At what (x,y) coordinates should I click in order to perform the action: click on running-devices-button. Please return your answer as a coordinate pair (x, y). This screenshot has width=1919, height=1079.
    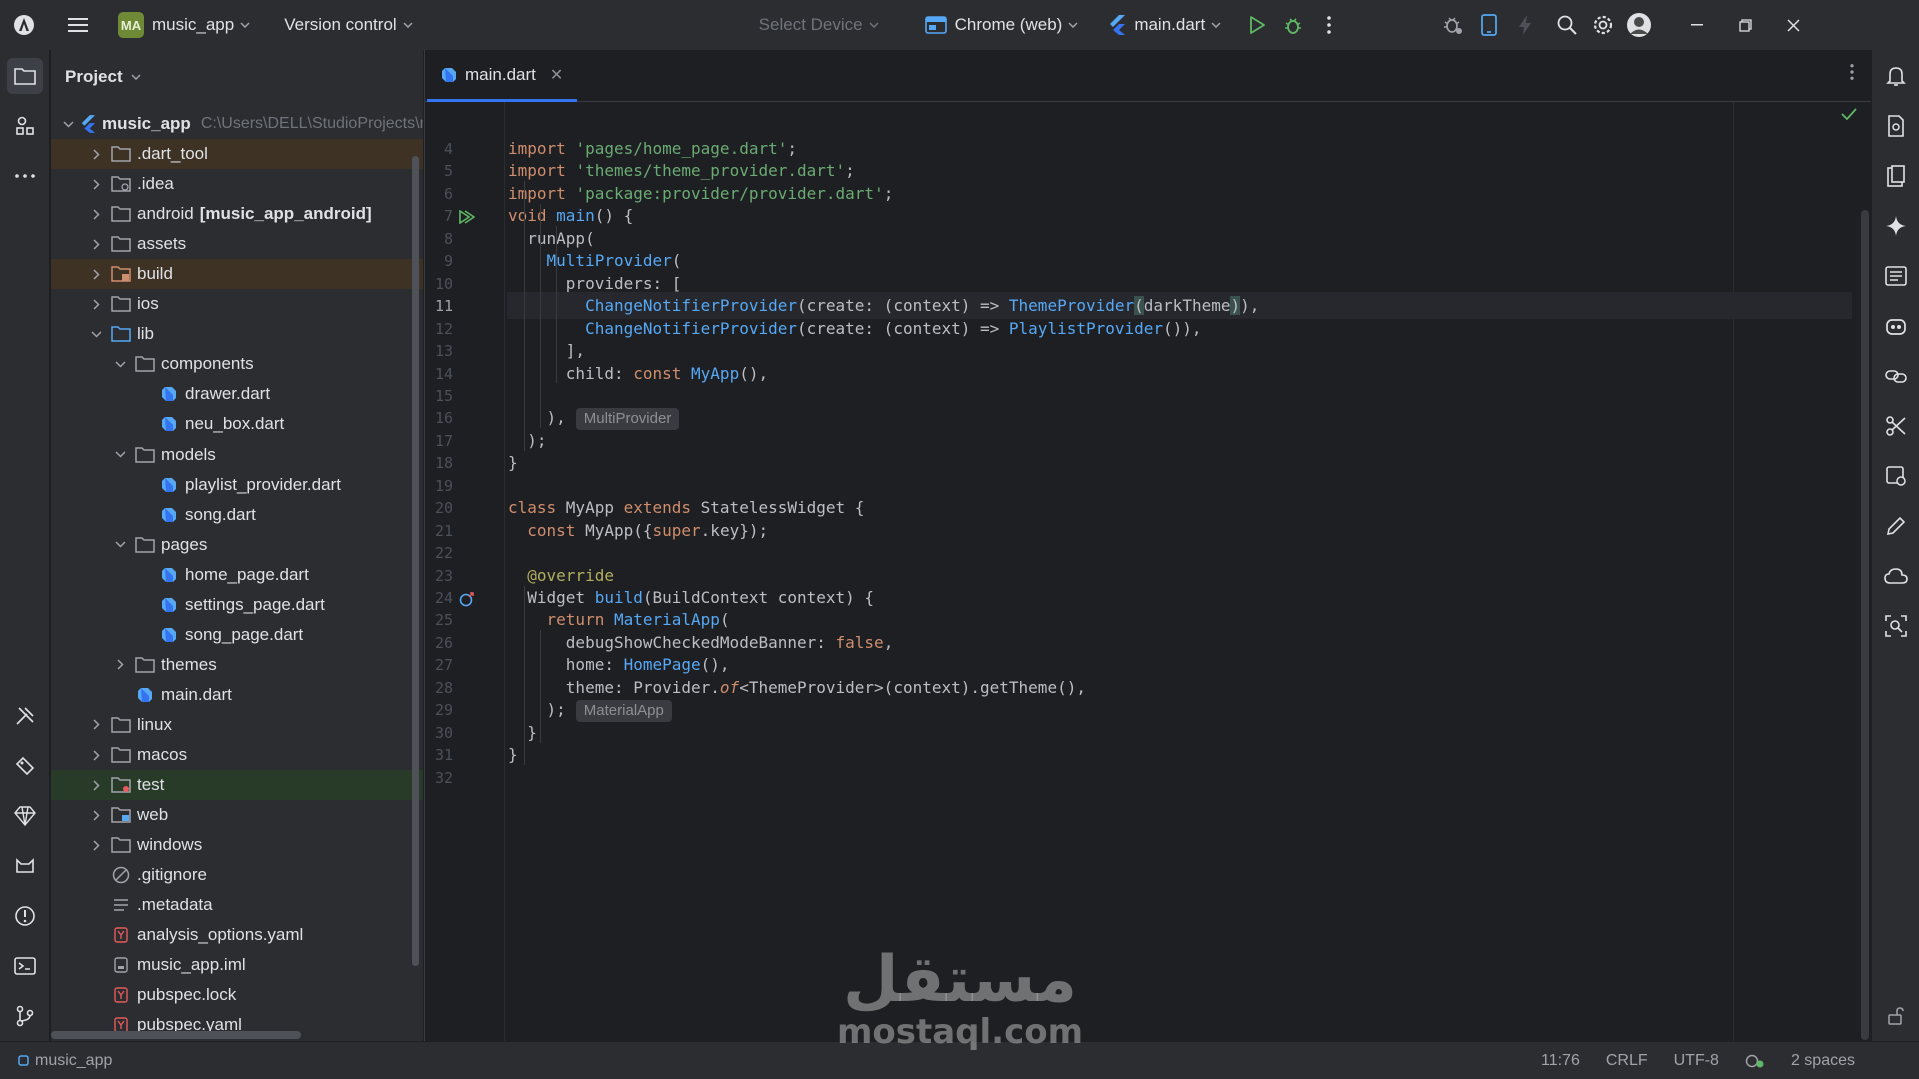
    Looking at the image, I should click on (1896, 176).